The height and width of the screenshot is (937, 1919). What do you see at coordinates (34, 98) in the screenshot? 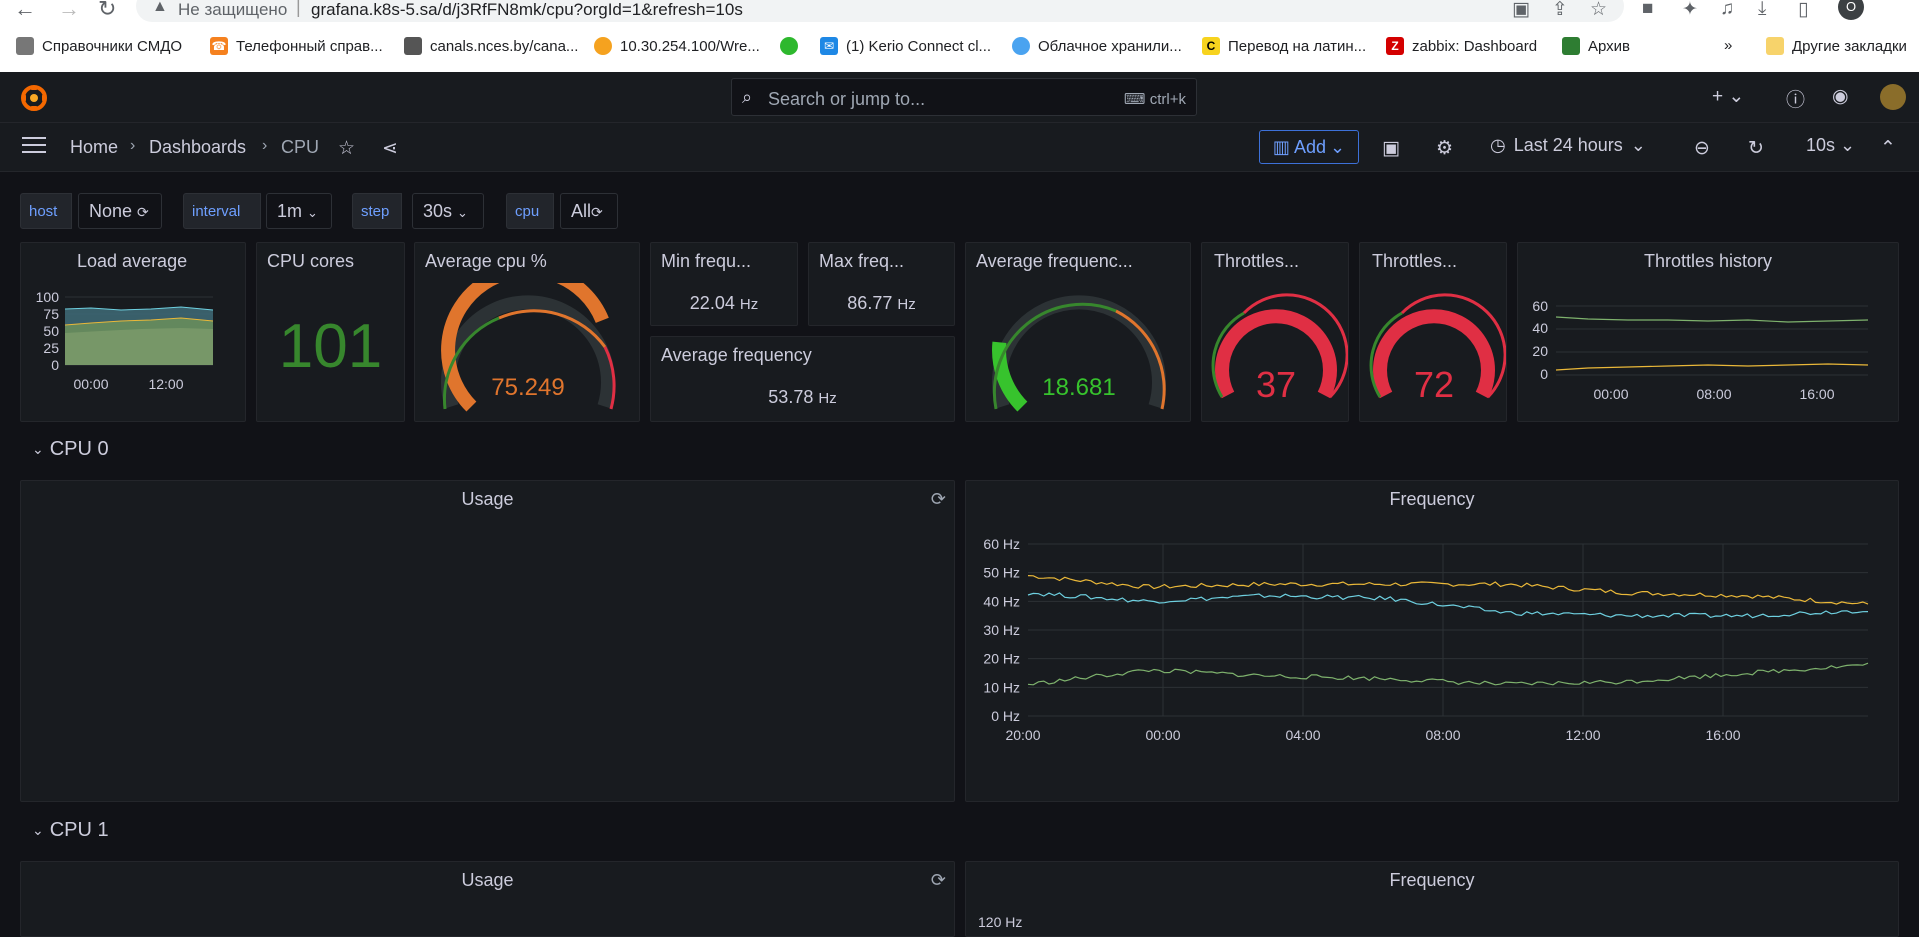
I see `grafana-logo-icon` at bounding box center [34, 98].